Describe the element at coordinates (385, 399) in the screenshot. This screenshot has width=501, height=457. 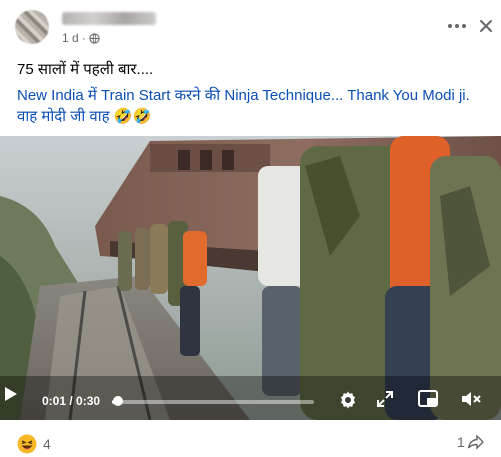
I see `expand-icon` at that location.